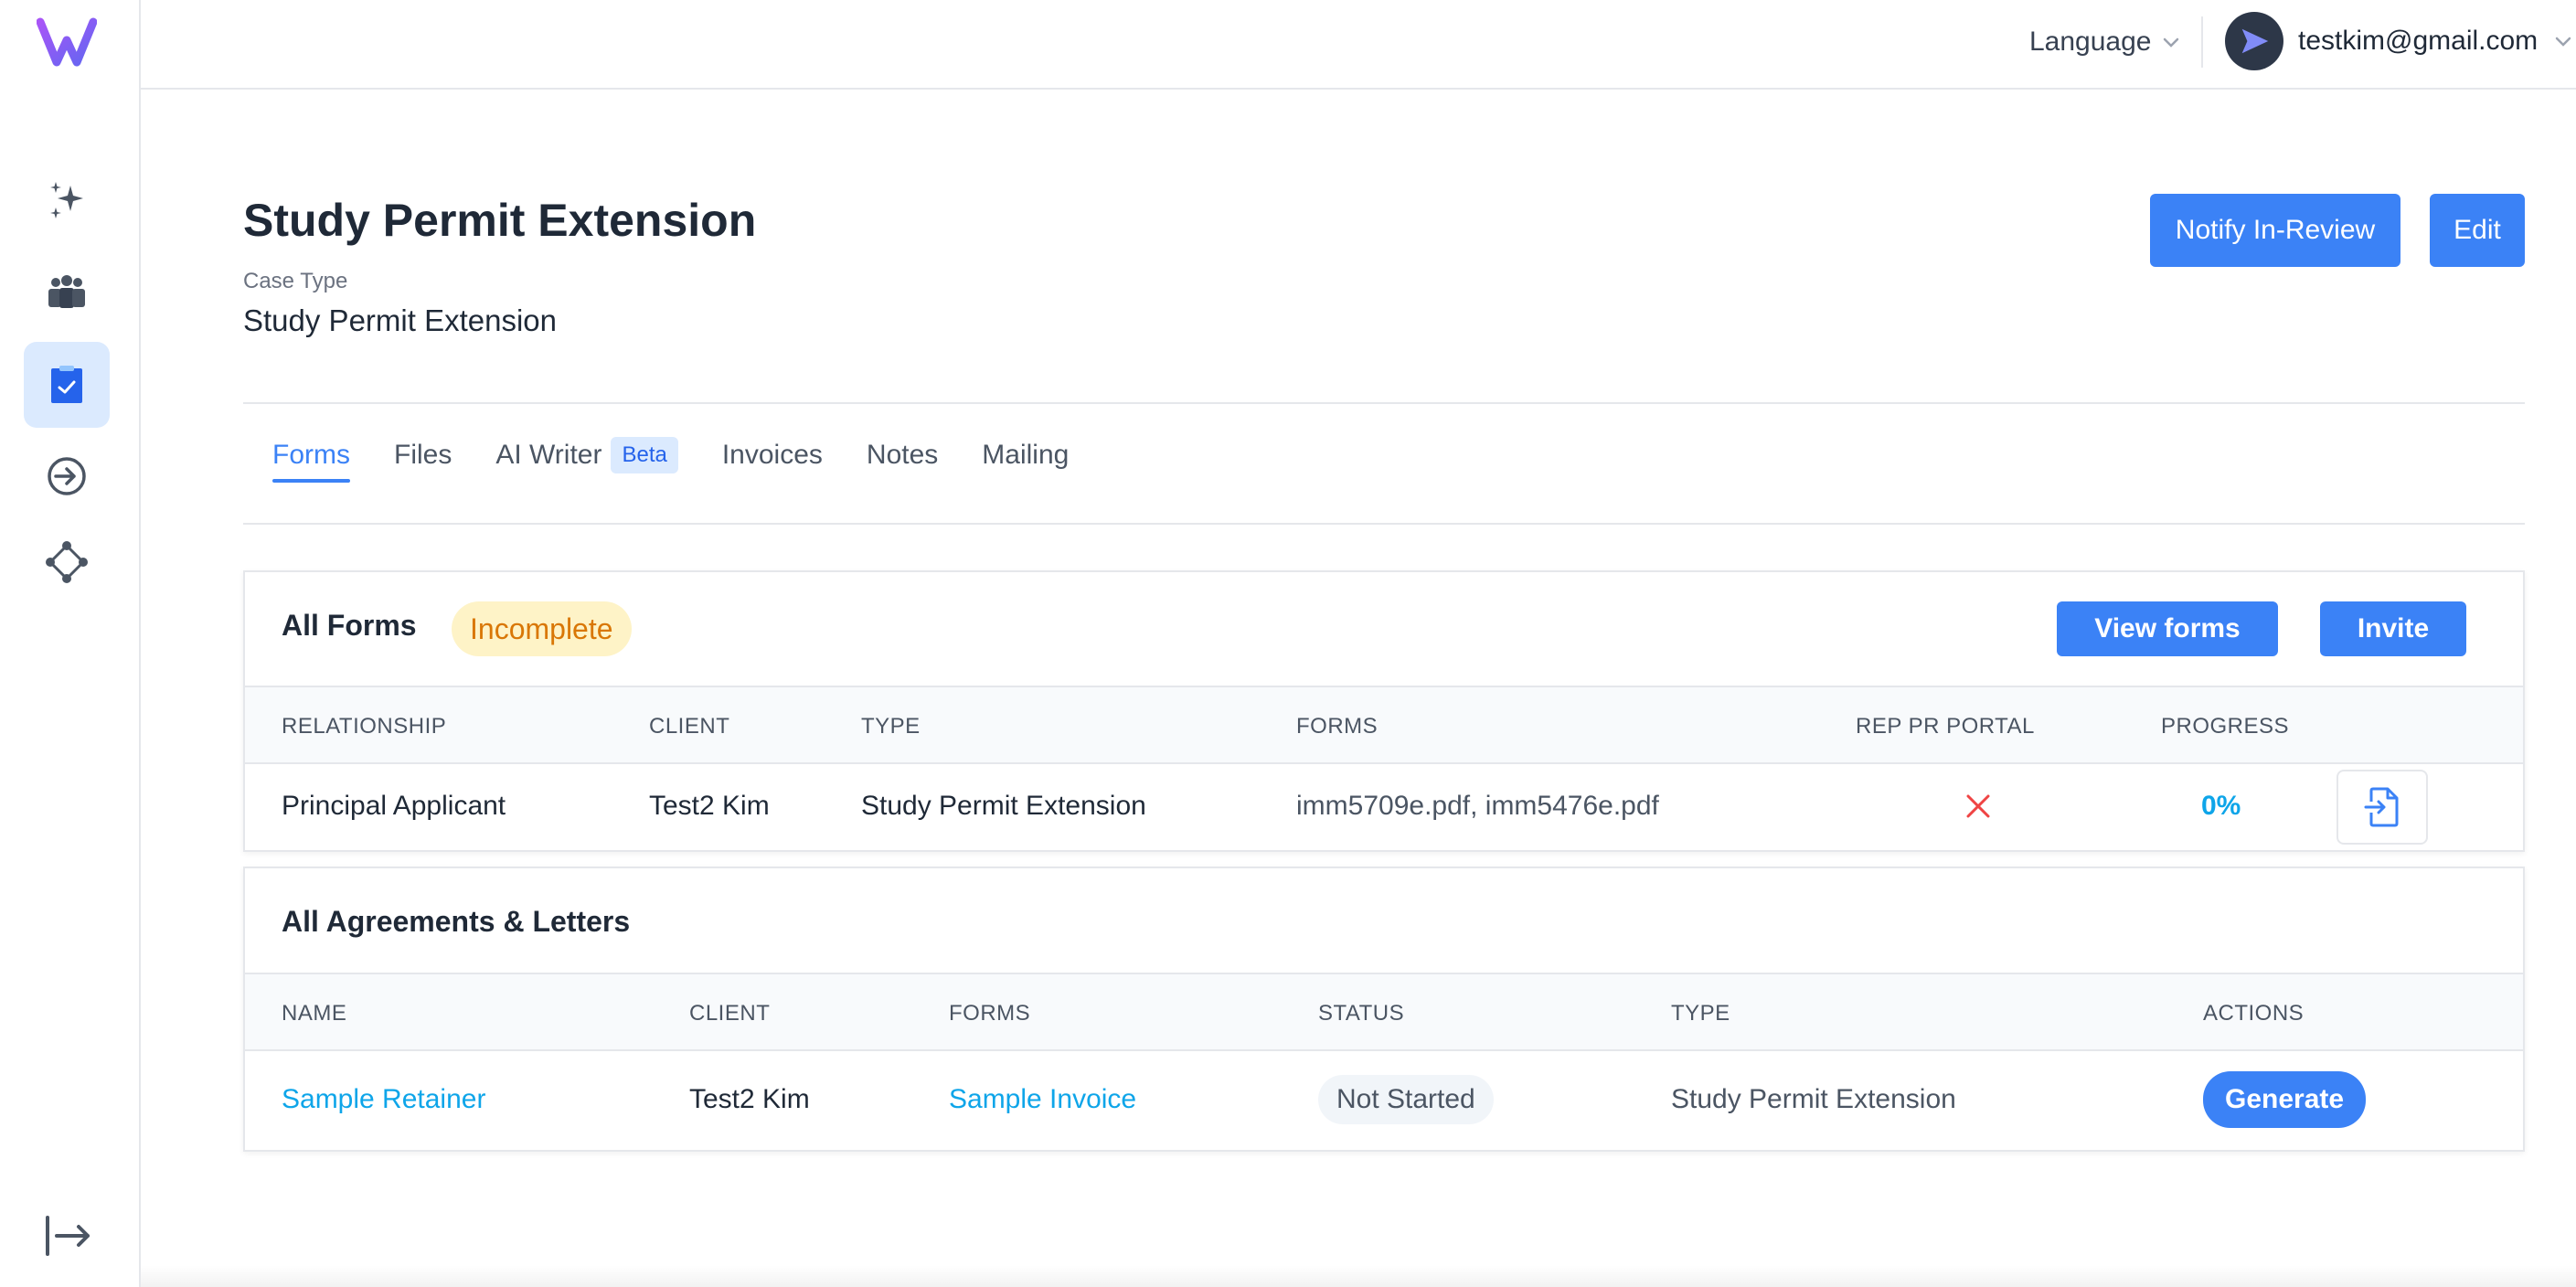 Image resolution: width=2576 pixels, height=1287 pixels. I want to click on close-x-icon, so click(1978, 806).